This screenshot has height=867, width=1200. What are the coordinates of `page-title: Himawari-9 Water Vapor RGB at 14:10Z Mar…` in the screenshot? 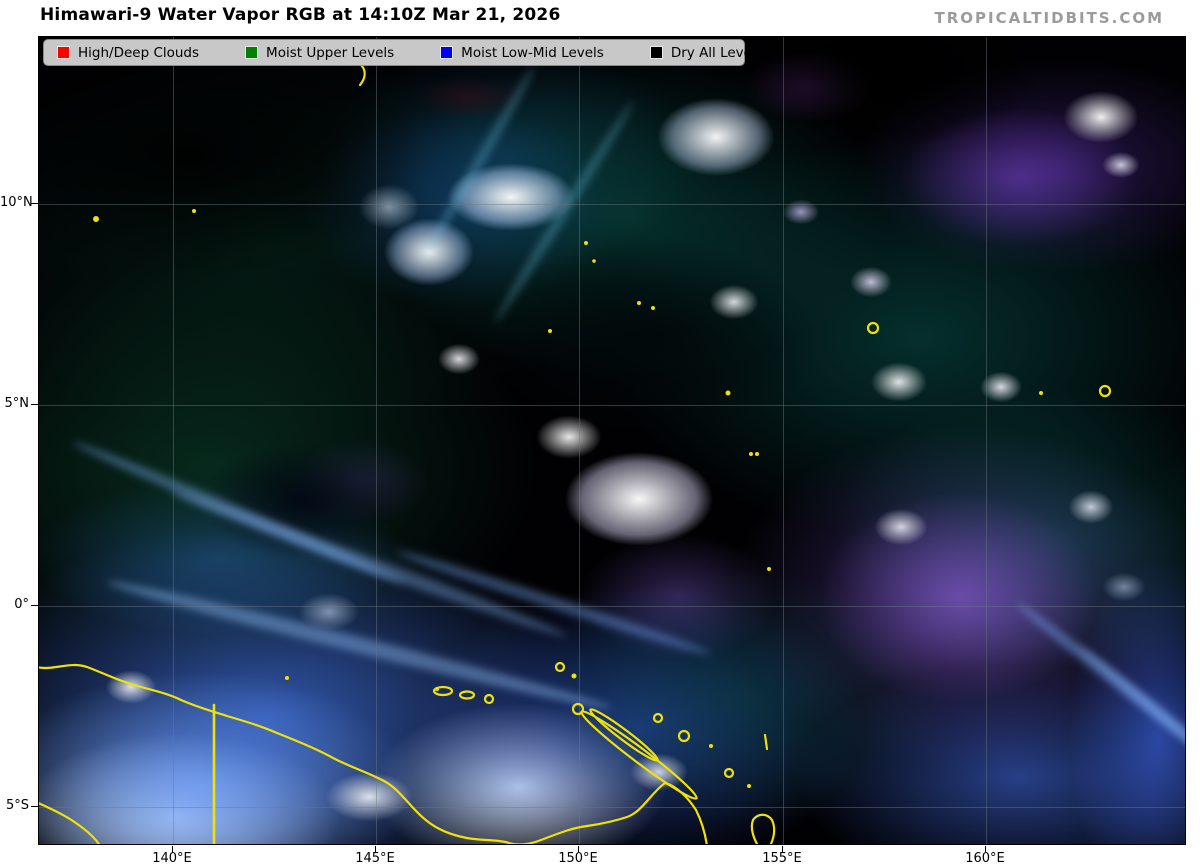 It's located at (300, 15).